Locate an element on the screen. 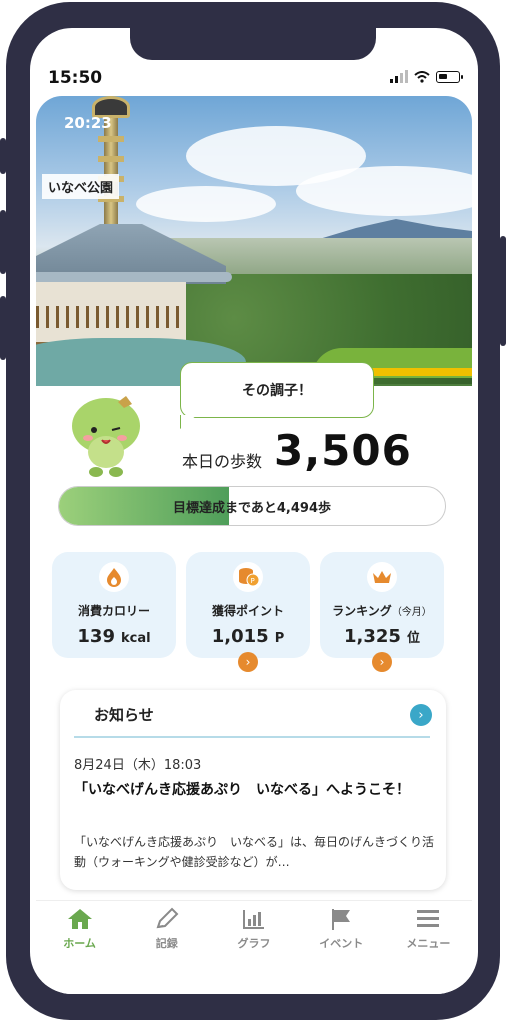 This screenshot has width=508, height=1024. news-date: 8月24日（木）18:03 is located at coordinates (138, 765).